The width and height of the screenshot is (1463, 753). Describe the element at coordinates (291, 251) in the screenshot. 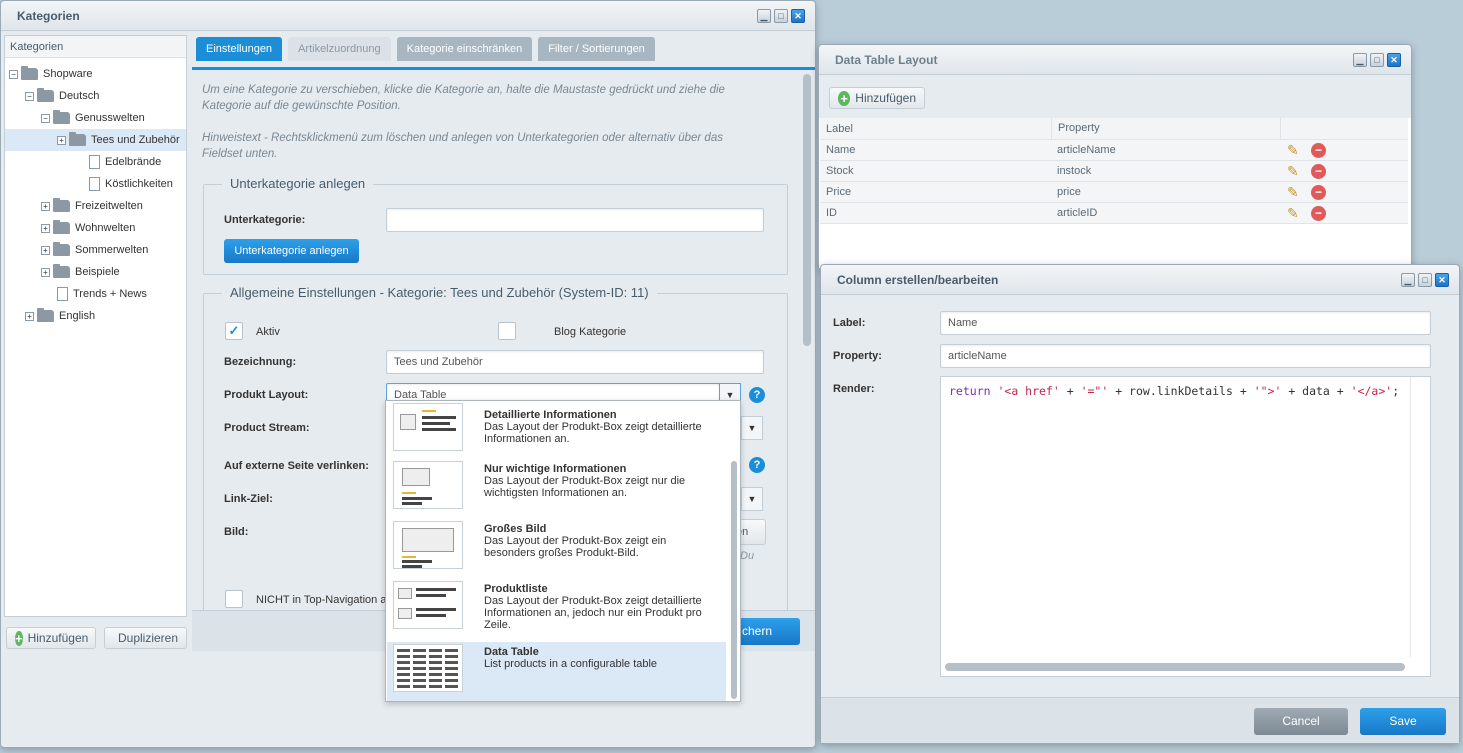

I see `create-subcategory-button: Unterkategorie anlegen` at that location.